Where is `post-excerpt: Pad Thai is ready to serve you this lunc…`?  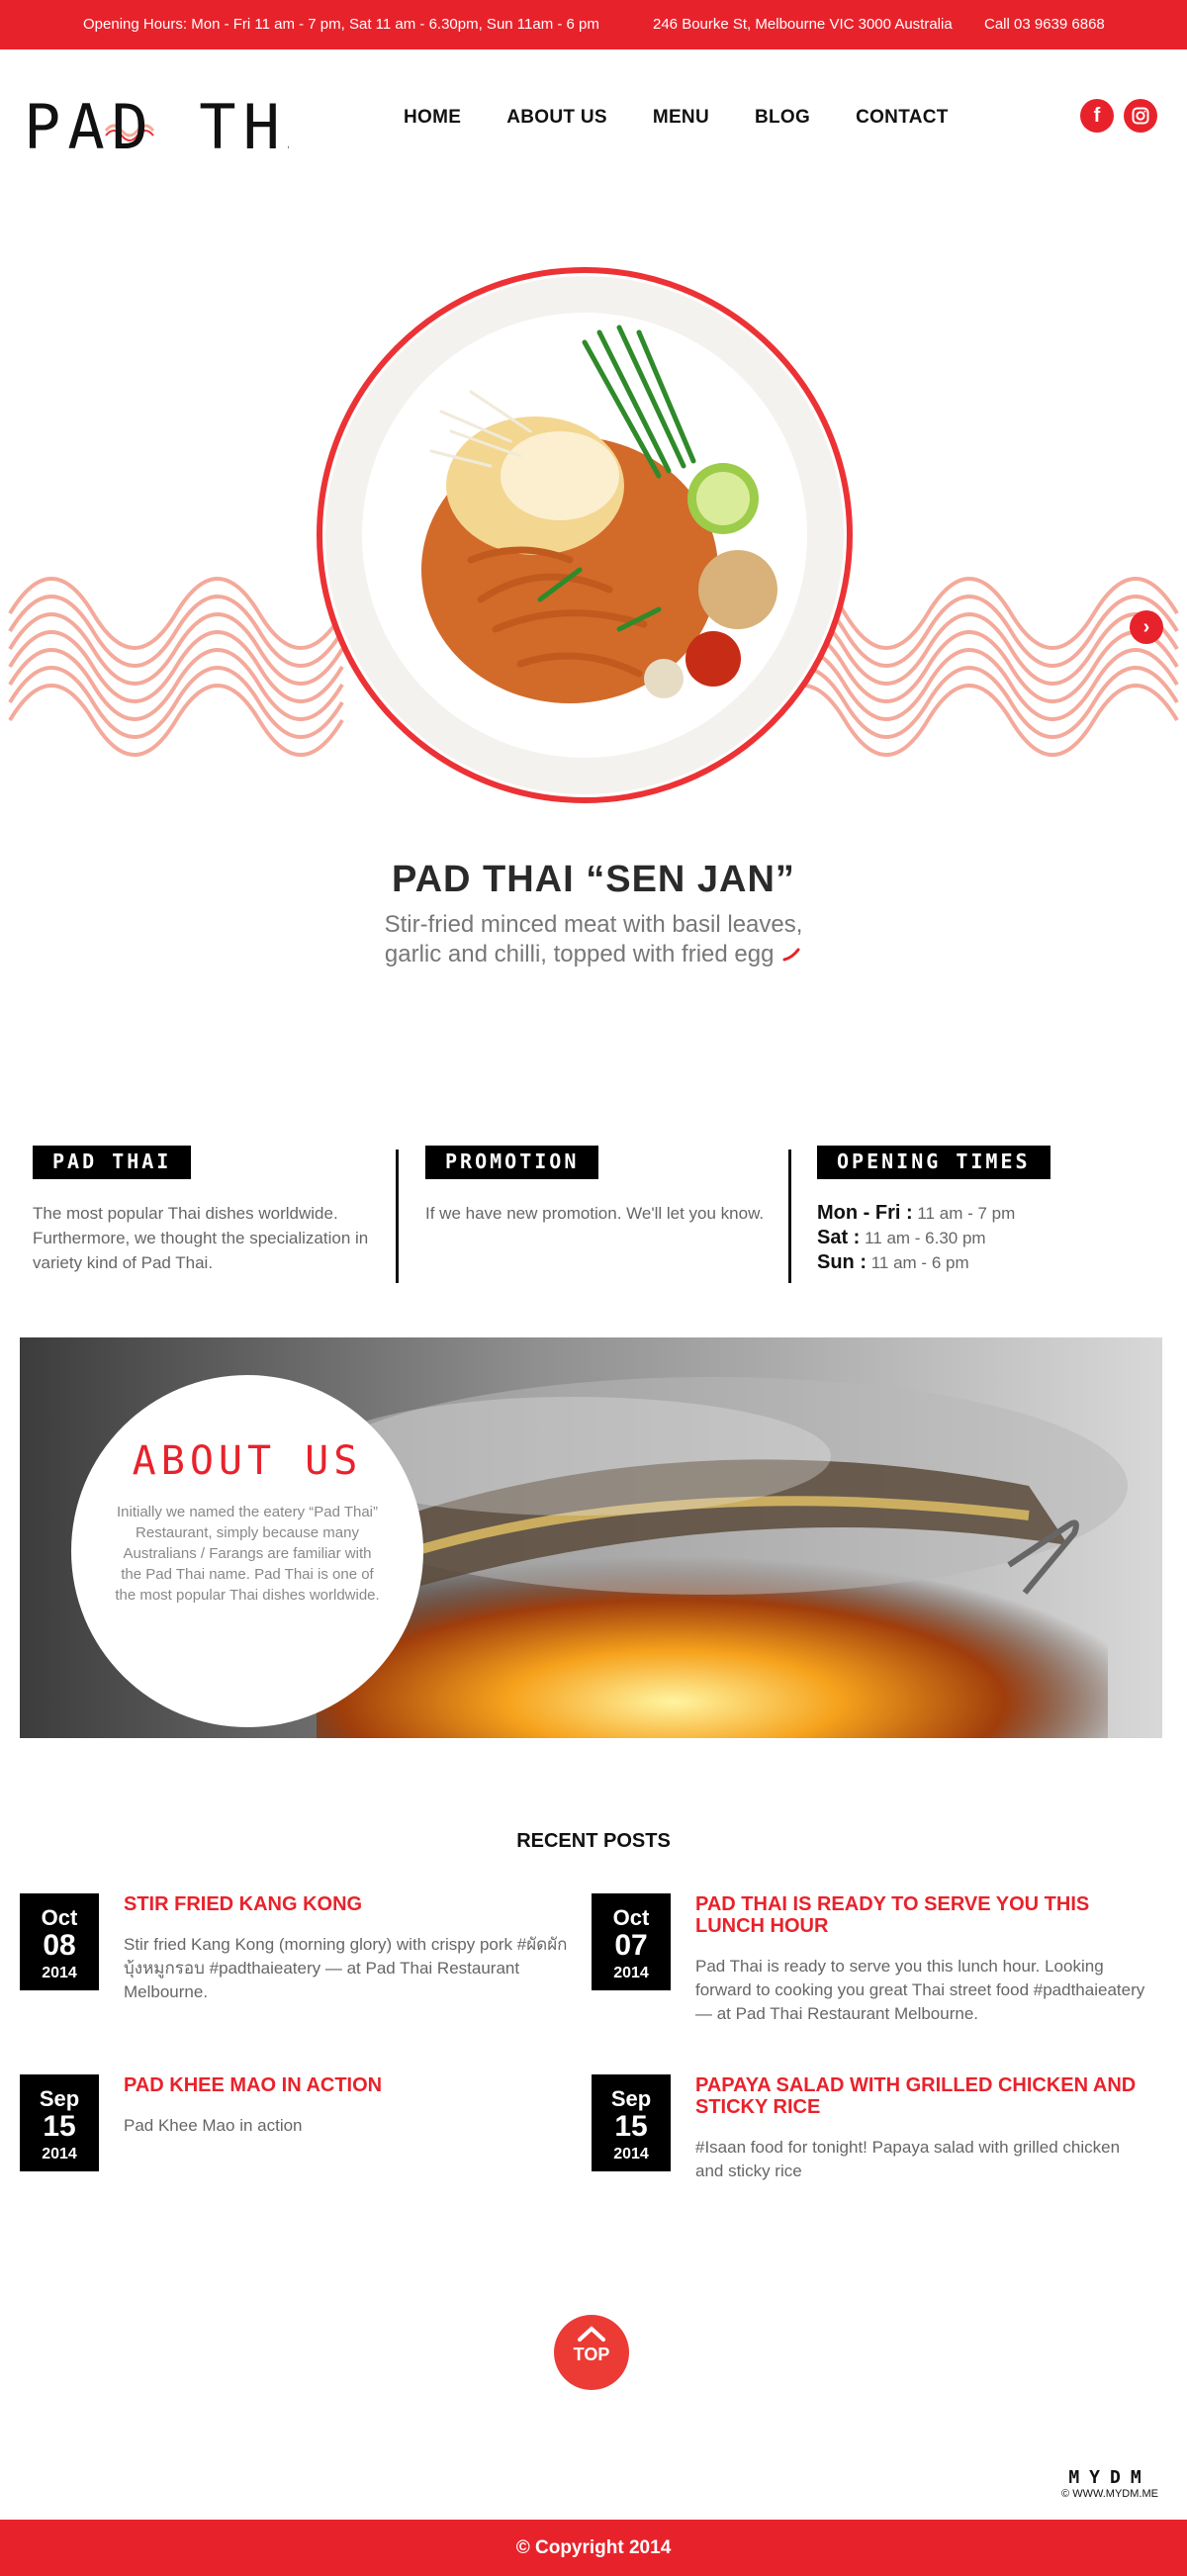
post-excerpt: Pad Thai is ready to serve you this lunc… is located at coordinates (920, 1990).